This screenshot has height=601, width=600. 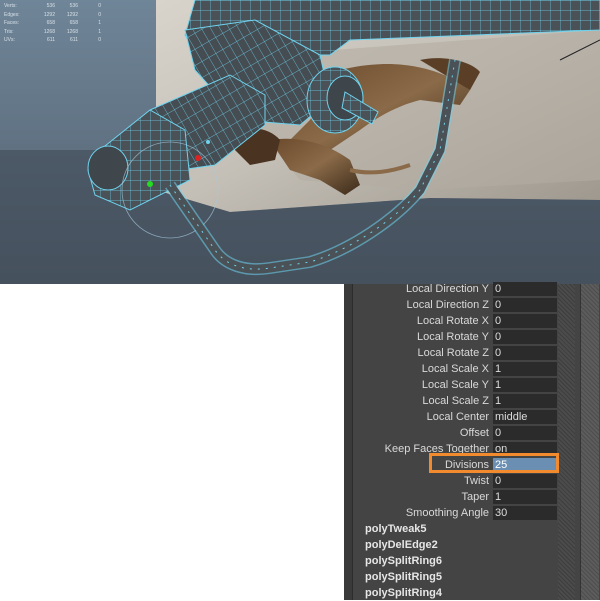 I want to click on attr-value-field: middle, so click(x=525, y=417).